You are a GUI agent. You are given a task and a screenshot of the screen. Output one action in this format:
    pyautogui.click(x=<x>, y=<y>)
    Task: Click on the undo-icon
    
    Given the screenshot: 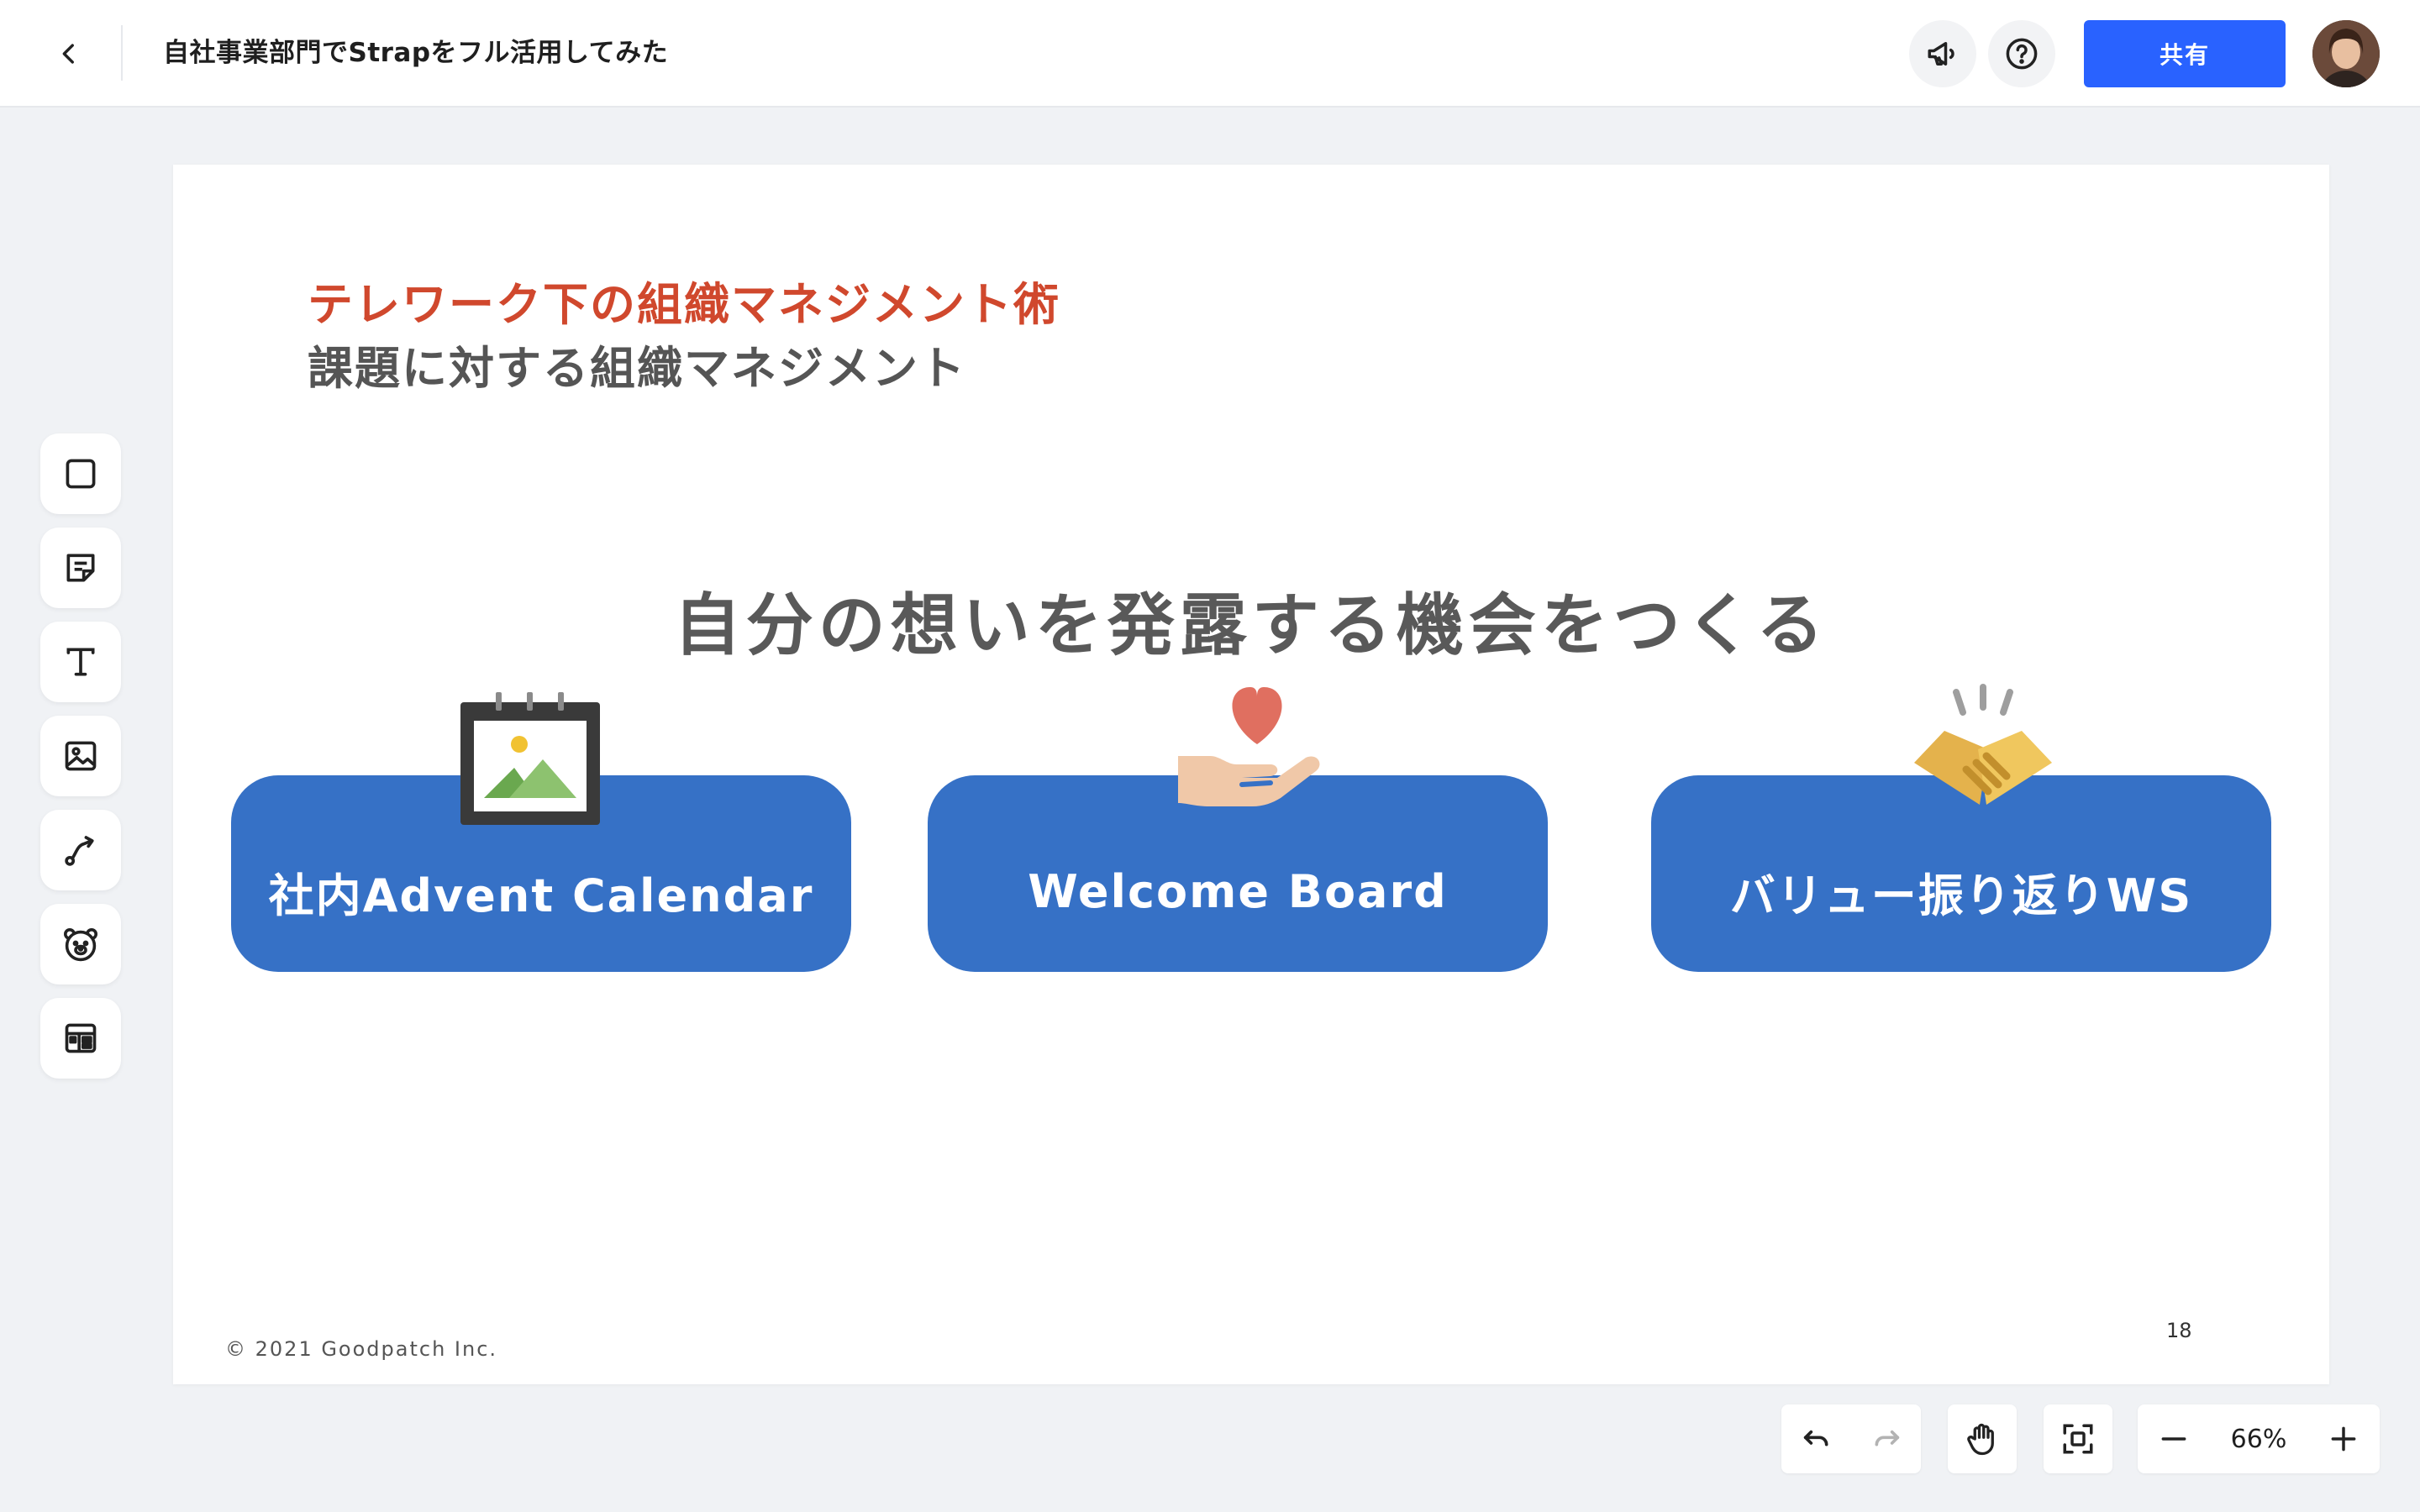 What is the action you would take?
    pyautogui.click(x=1815, y=1438)
    